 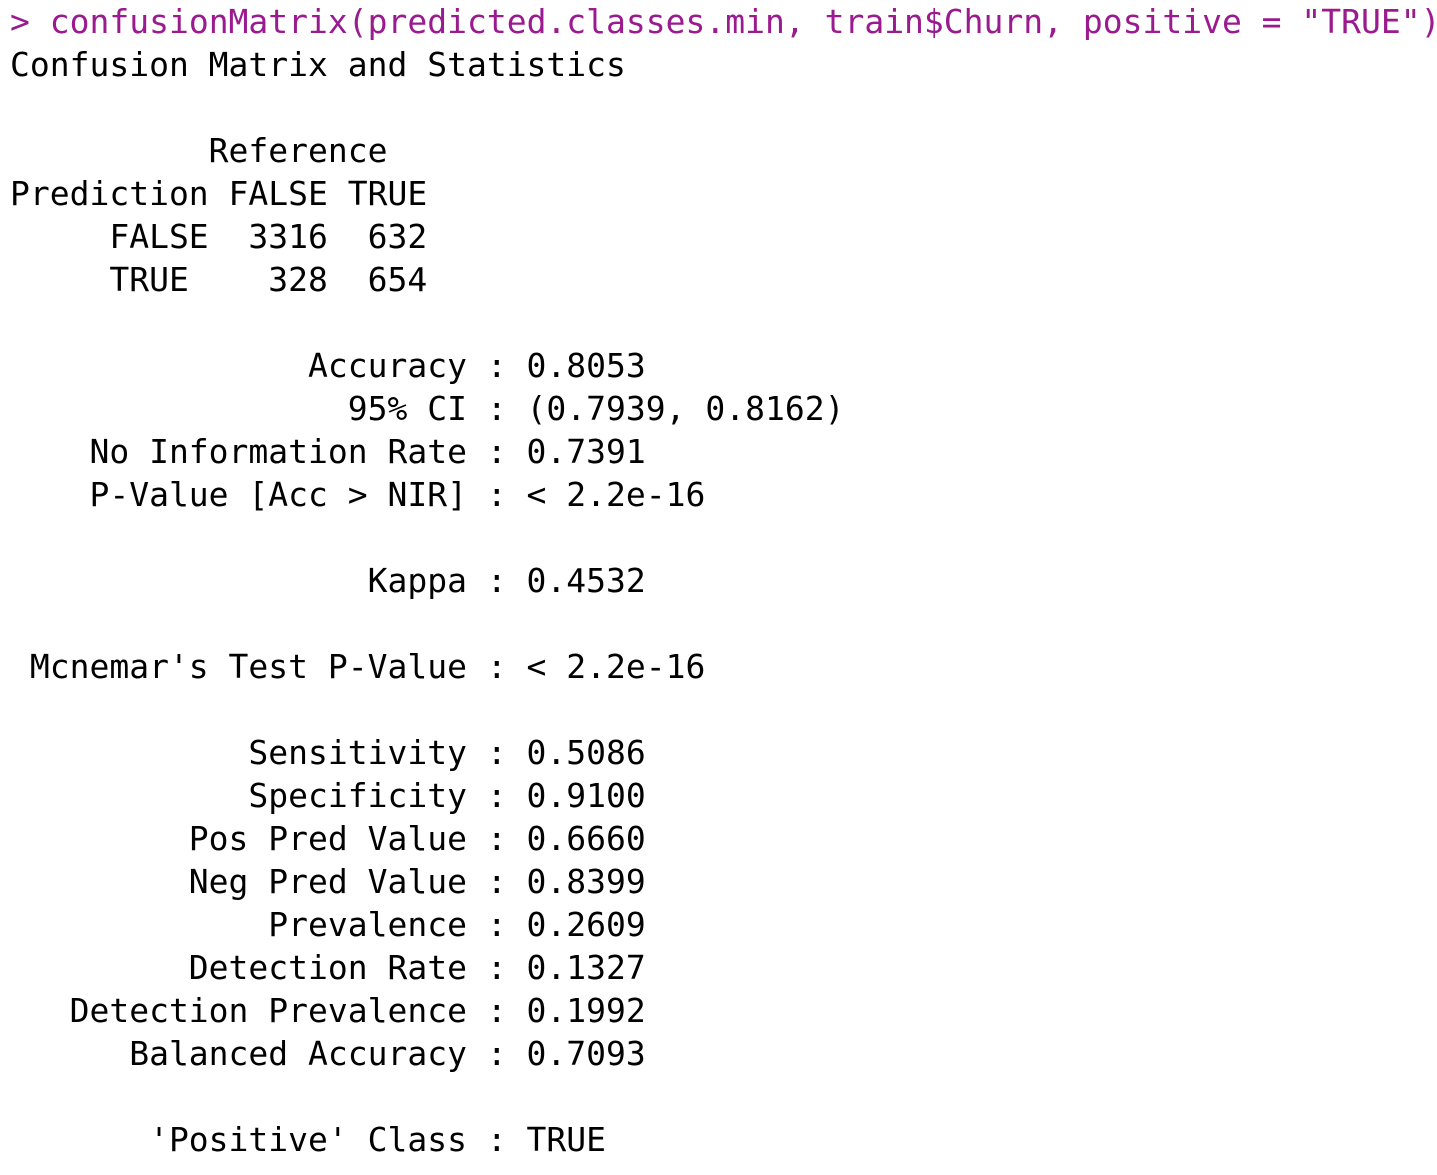 I want to click on output-line: Prediction FALSE TRUE, so click(x=219, y=193).